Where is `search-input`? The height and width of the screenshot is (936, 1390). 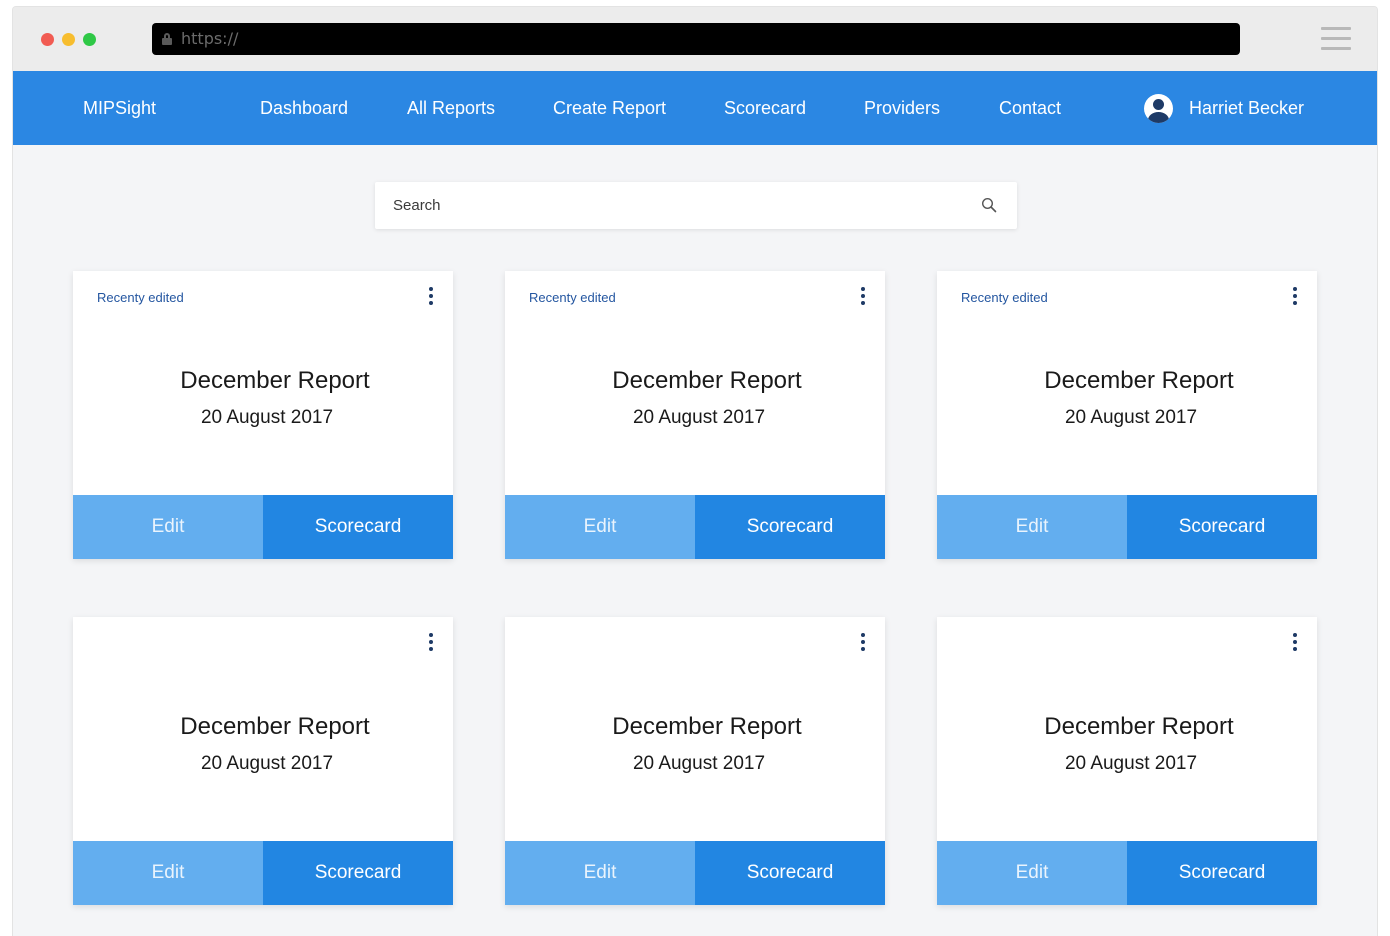 search-input is located at coordinates (696, 205).